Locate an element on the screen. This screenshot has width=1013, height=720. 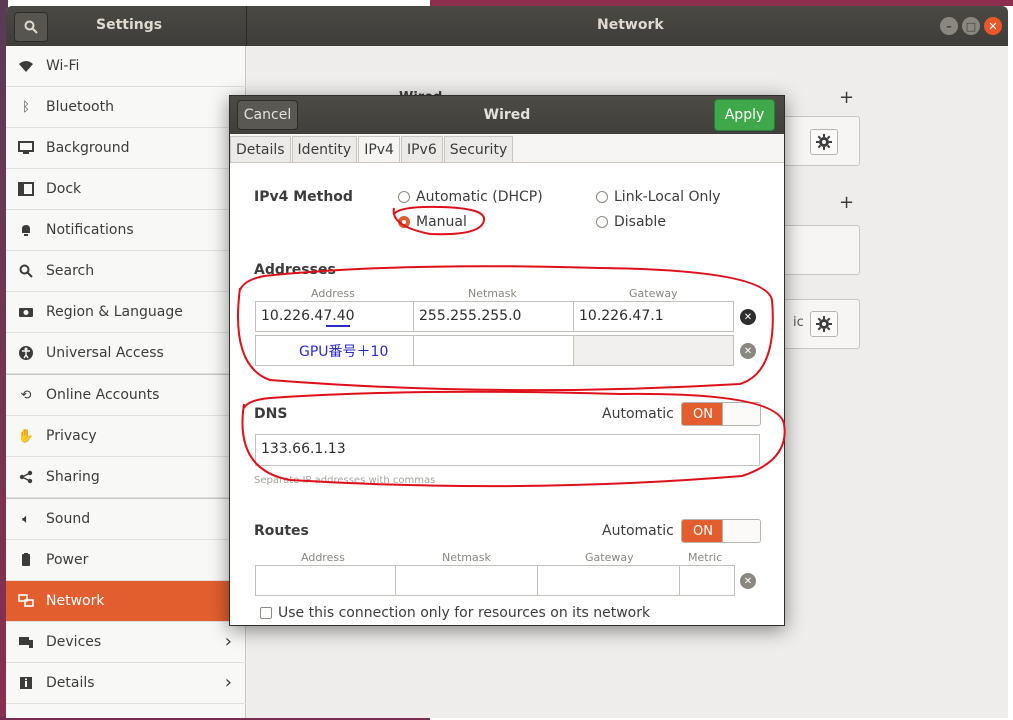
radio-indicator is located at coordinates (602, 222).